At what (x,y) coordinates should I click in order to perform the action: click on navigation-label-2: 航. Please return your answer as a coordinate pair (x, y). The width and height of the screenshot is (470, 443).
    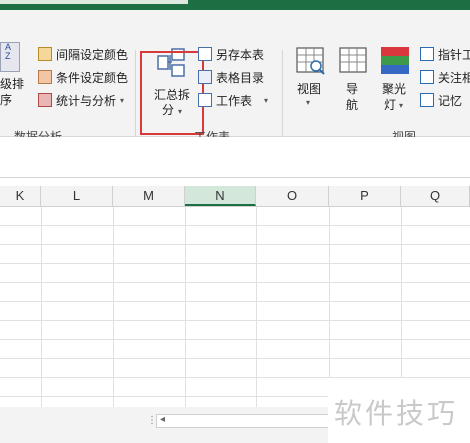
    Looking at the image, I should click on (352, 105).